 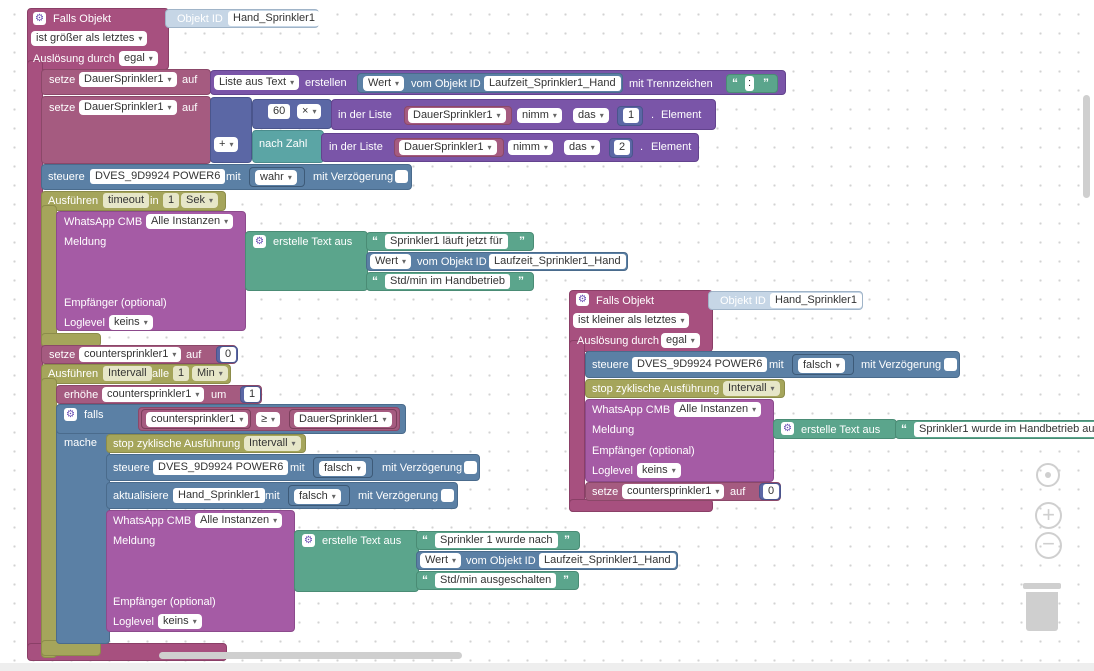 I want to click on number-field: 1, so click(x=252, y=394).